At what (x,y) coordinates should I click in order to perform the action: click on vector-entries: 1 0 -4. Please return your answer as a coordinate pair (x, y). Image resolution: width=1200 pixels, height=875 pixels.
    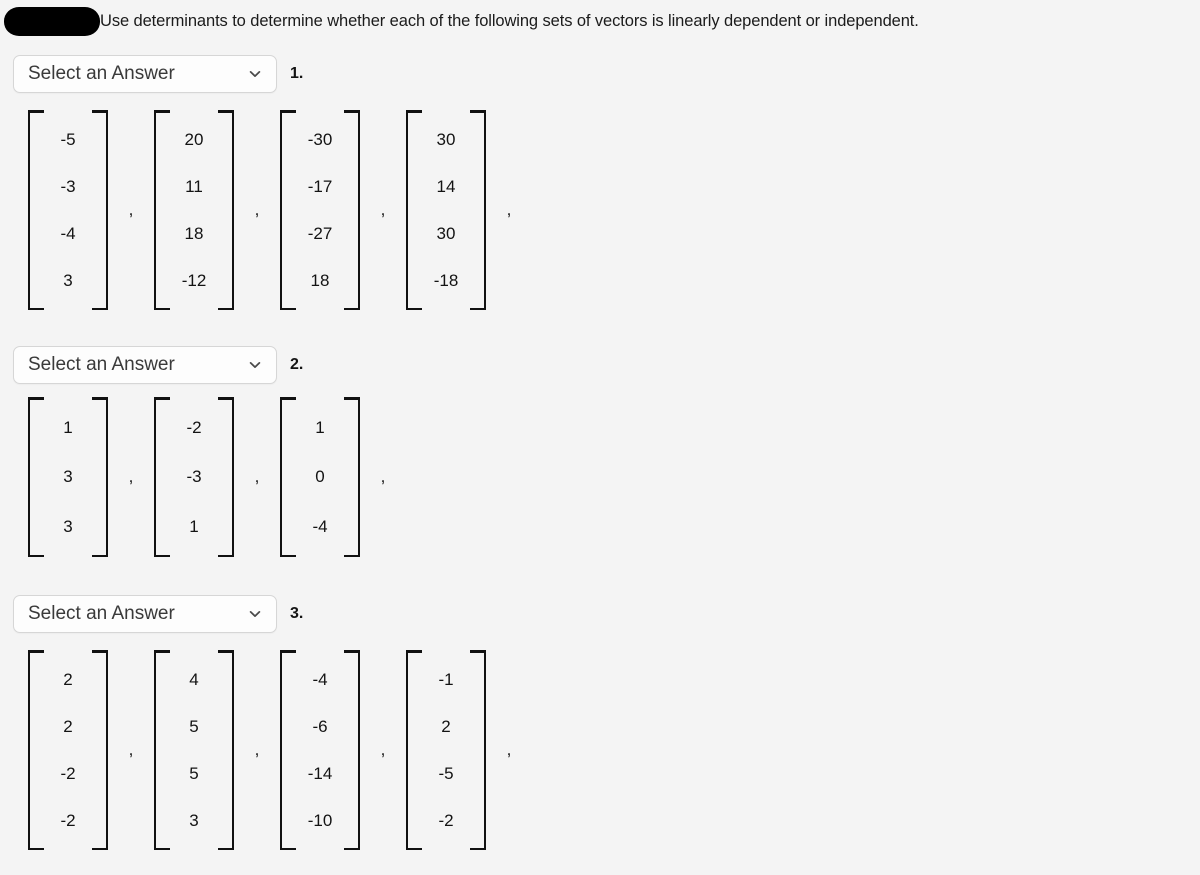
    Looking at the image, I should click on (320, 477).